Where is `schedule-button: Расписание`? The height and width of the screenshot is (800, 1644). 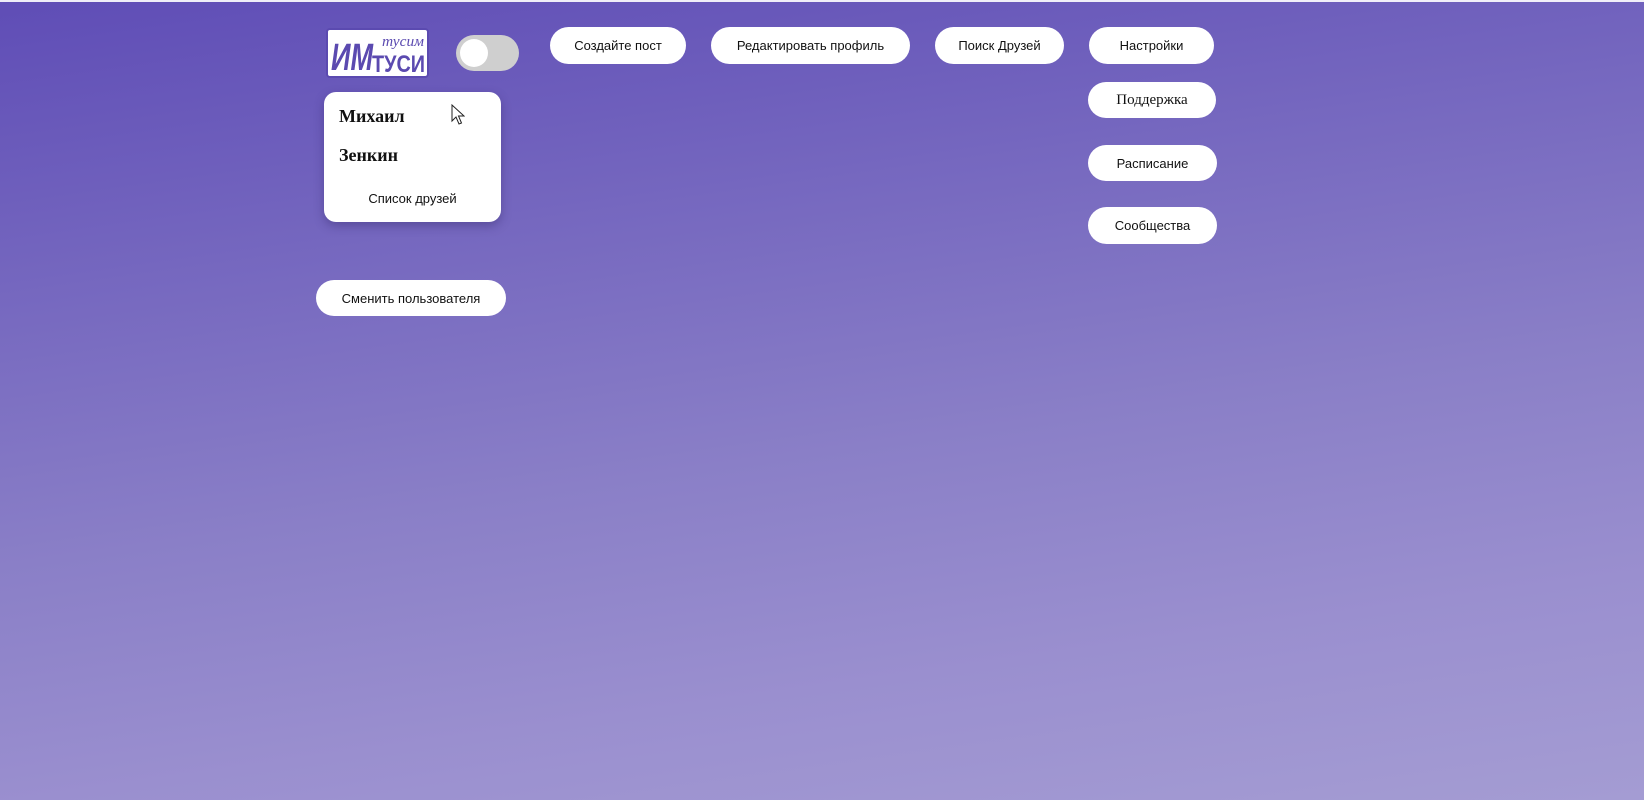
schedule-button: Расписание is located at coordinates (1152, 163).